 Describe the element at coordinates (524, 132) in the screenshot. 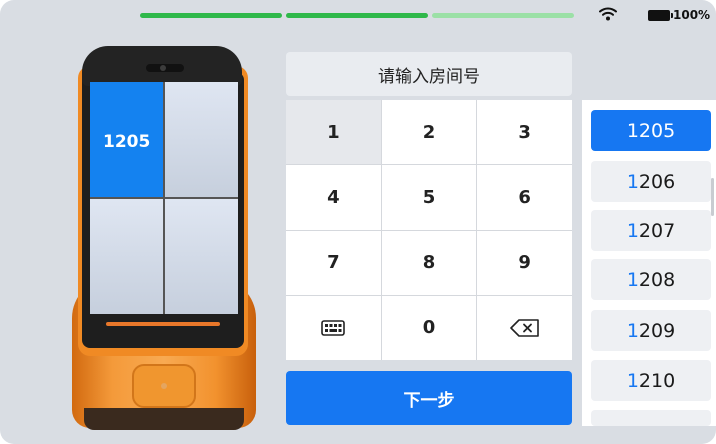

I see `key-3: 3` at that location.